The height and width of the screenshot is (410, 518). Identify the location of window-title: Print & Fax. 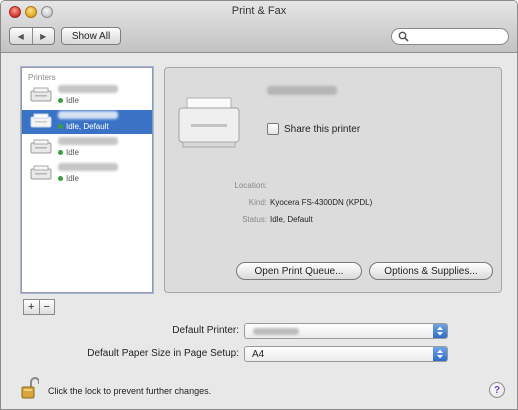
(259, 11).